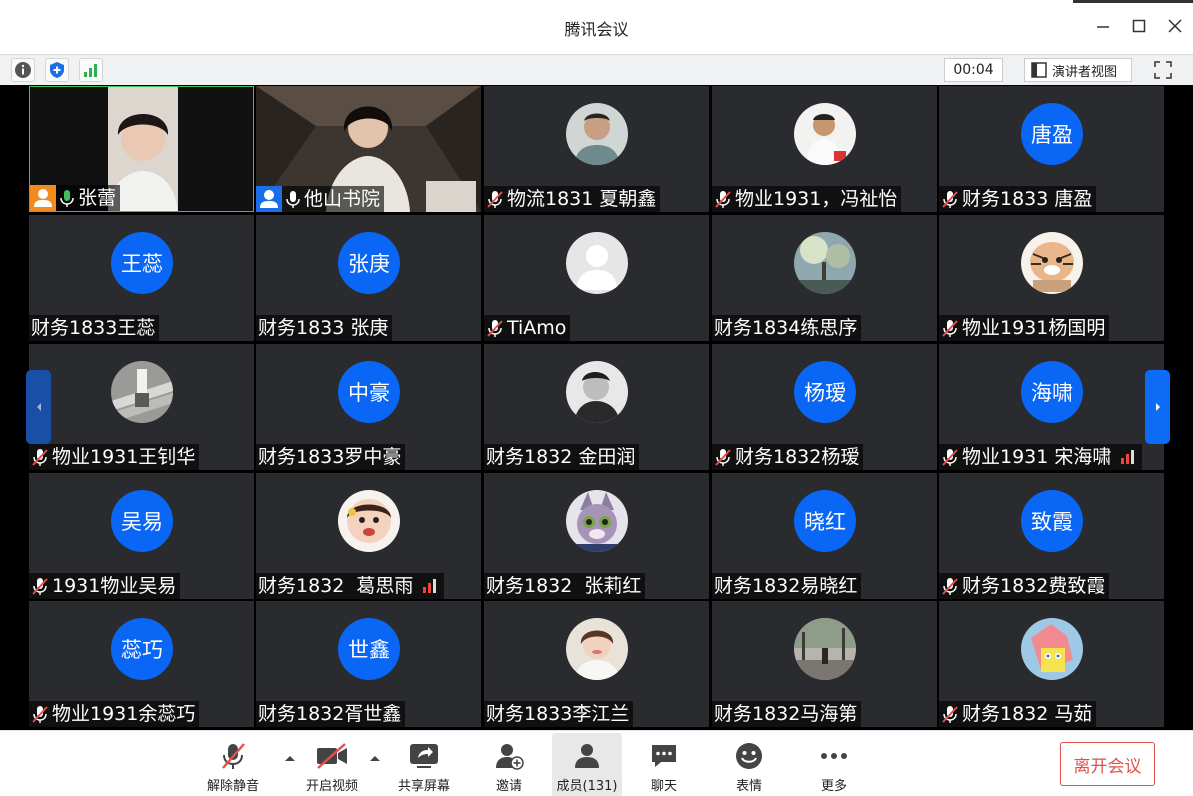  I want to click on participant-name-label: TiAmo, so click(527, 328).